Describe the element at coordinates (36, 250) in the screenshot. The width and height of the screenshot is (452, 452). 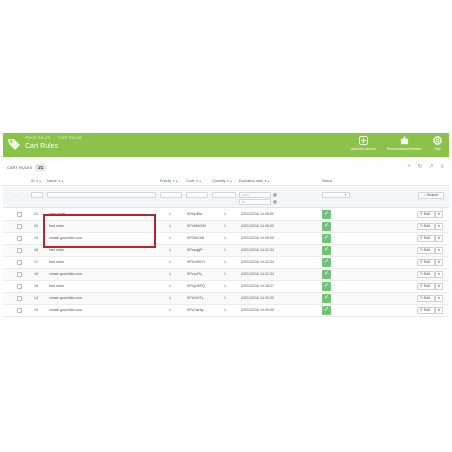
I see `cell-id: 18` at that location.